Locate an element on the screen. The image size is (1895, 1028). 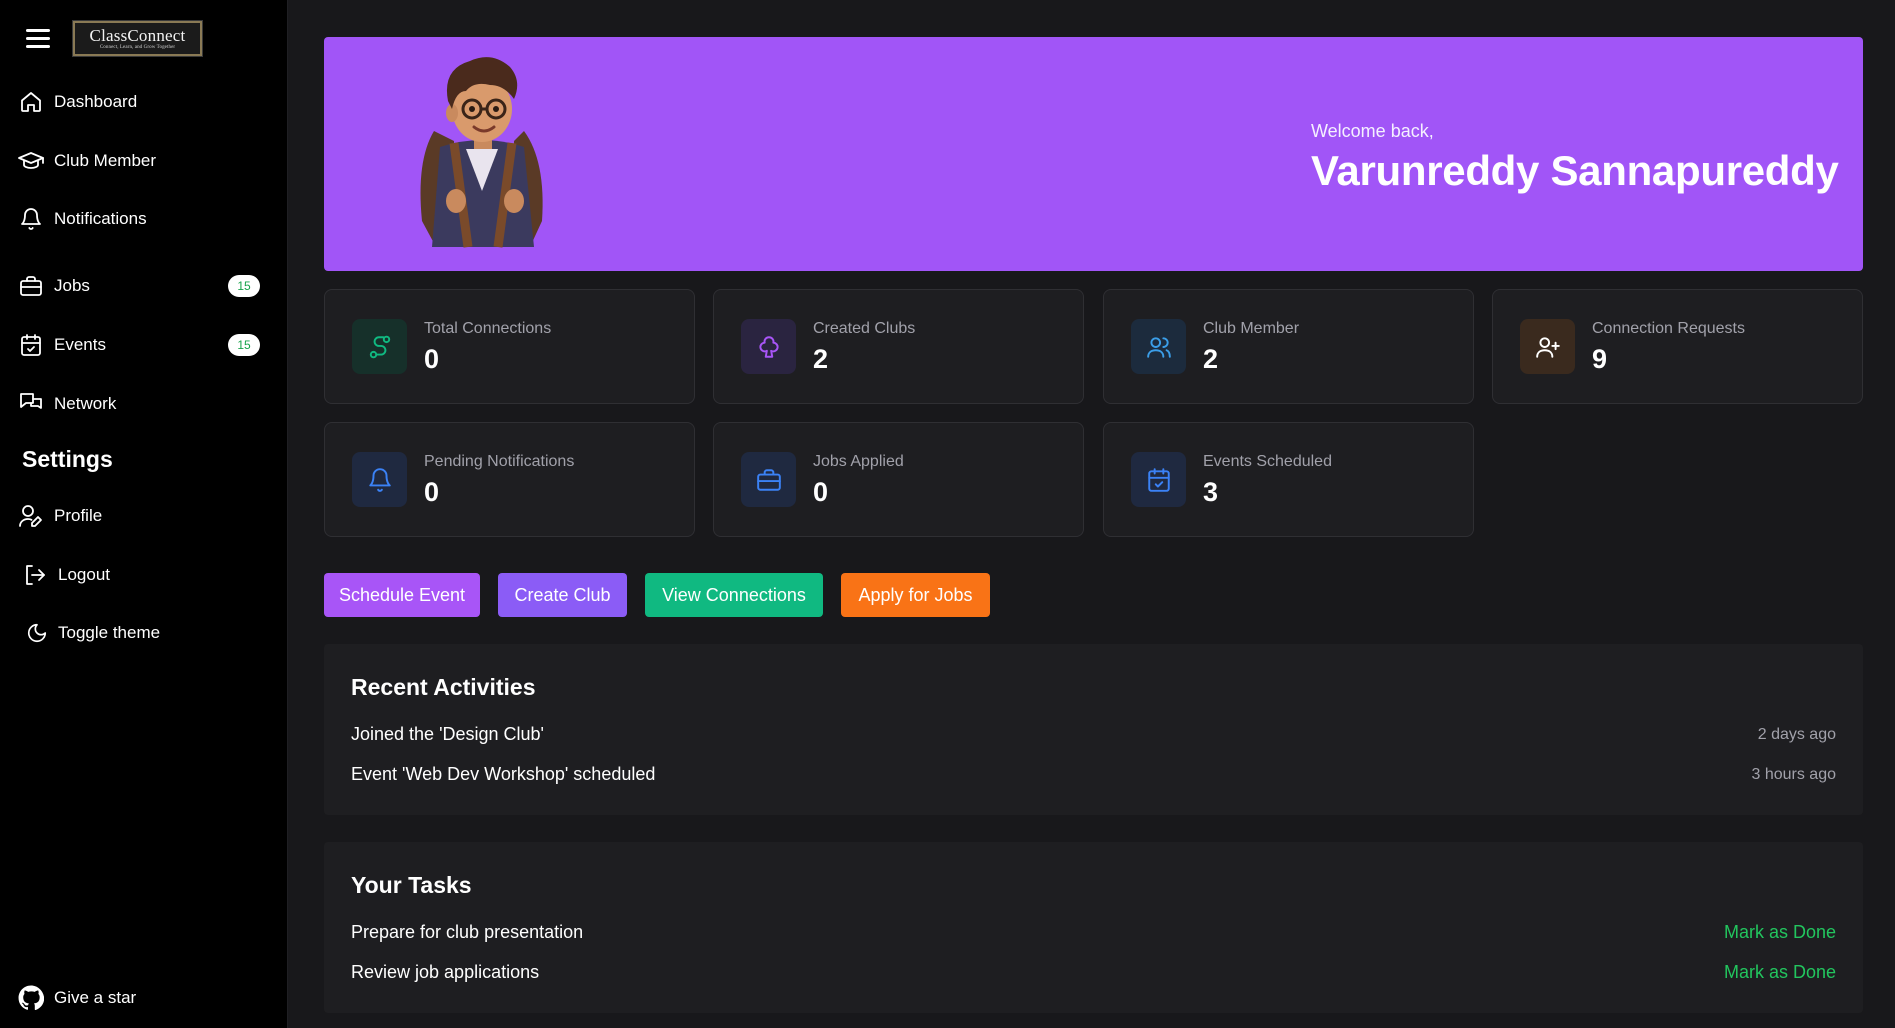
logout-icon is located at coordinates (35, 575).